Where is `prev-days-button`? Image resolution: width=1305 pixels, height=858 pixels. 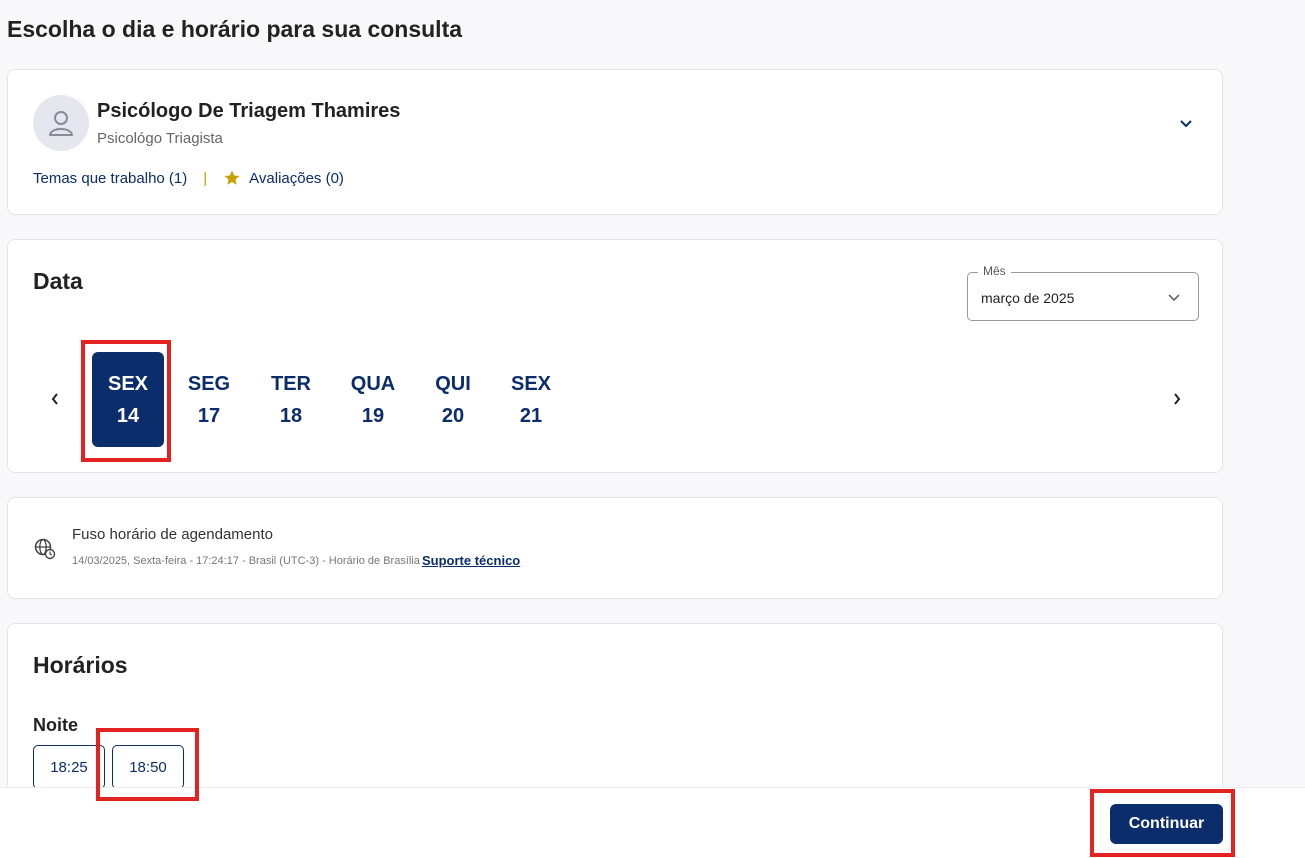 prev-days-button is located at coordinates (55, 399).